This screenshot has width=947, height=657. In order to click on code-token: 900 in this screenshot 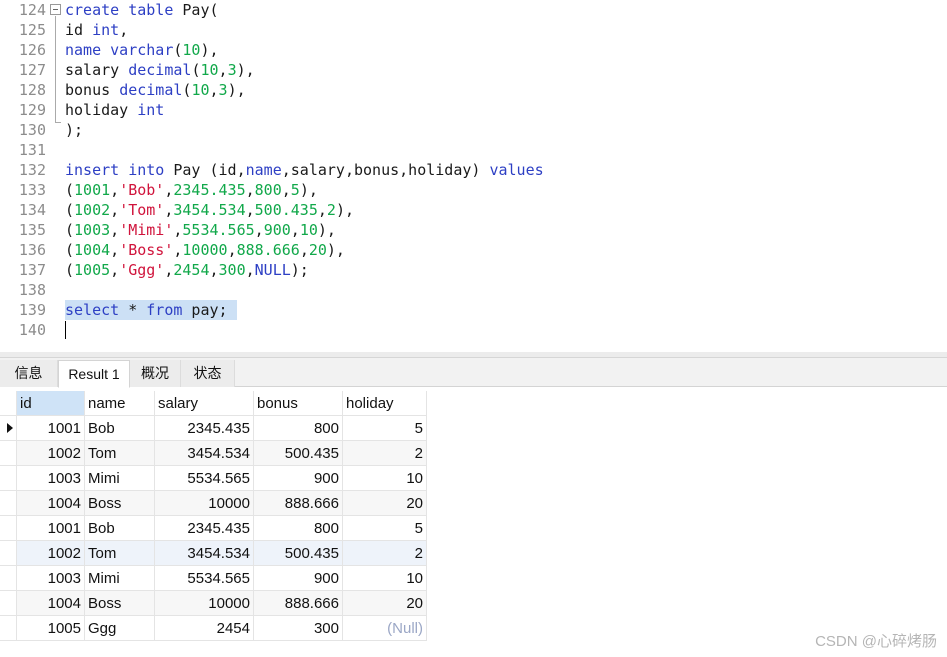, I will do `click(277, 230)`.